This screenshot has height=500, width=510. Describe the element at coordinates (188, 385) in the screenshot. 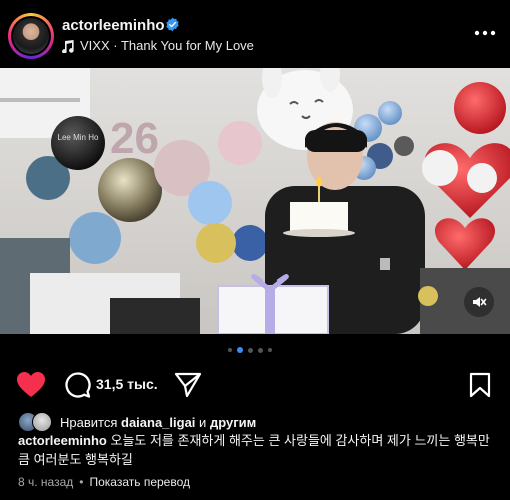

I see `share-icon` at that location.